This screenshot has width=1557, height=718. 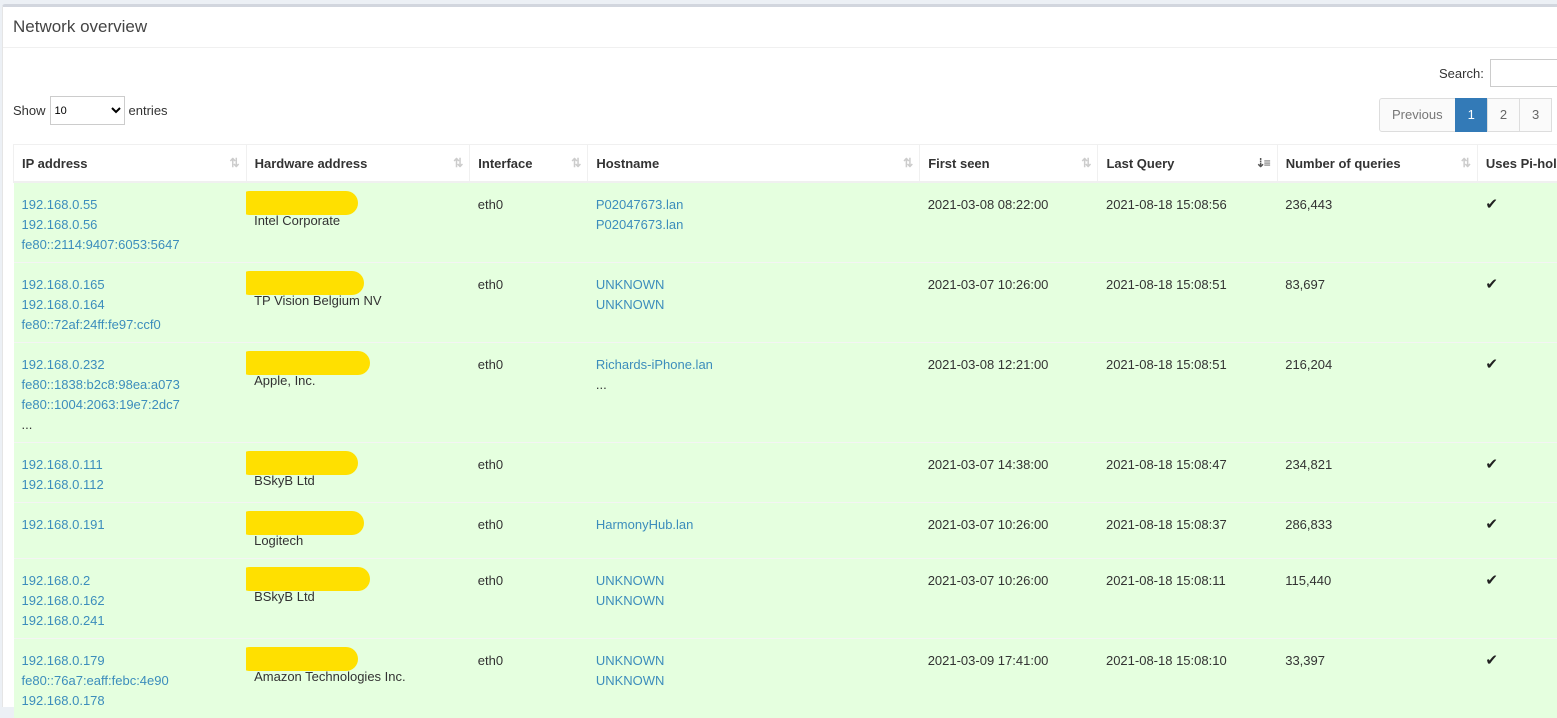 What do you see at coordinates (1187, 164) in the screenshot?
I see `column-header-last-query: Last Query⇣≡` at bounding box center [1187, 164].